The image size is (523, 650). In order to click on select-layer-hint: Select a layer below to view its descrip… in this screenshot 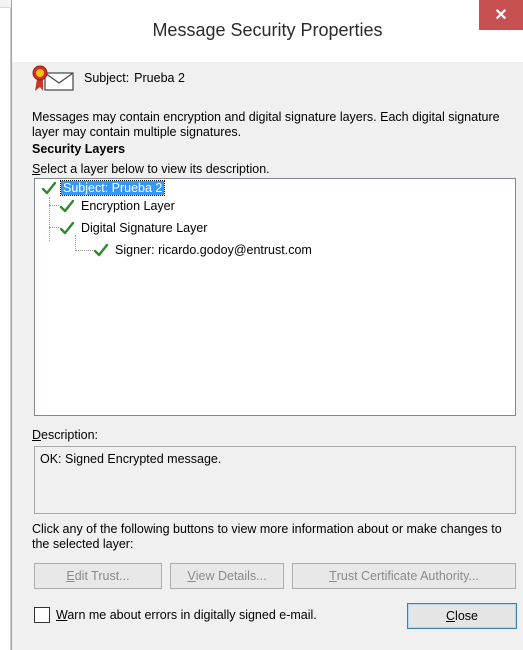, I will do `click(151, 169)`.